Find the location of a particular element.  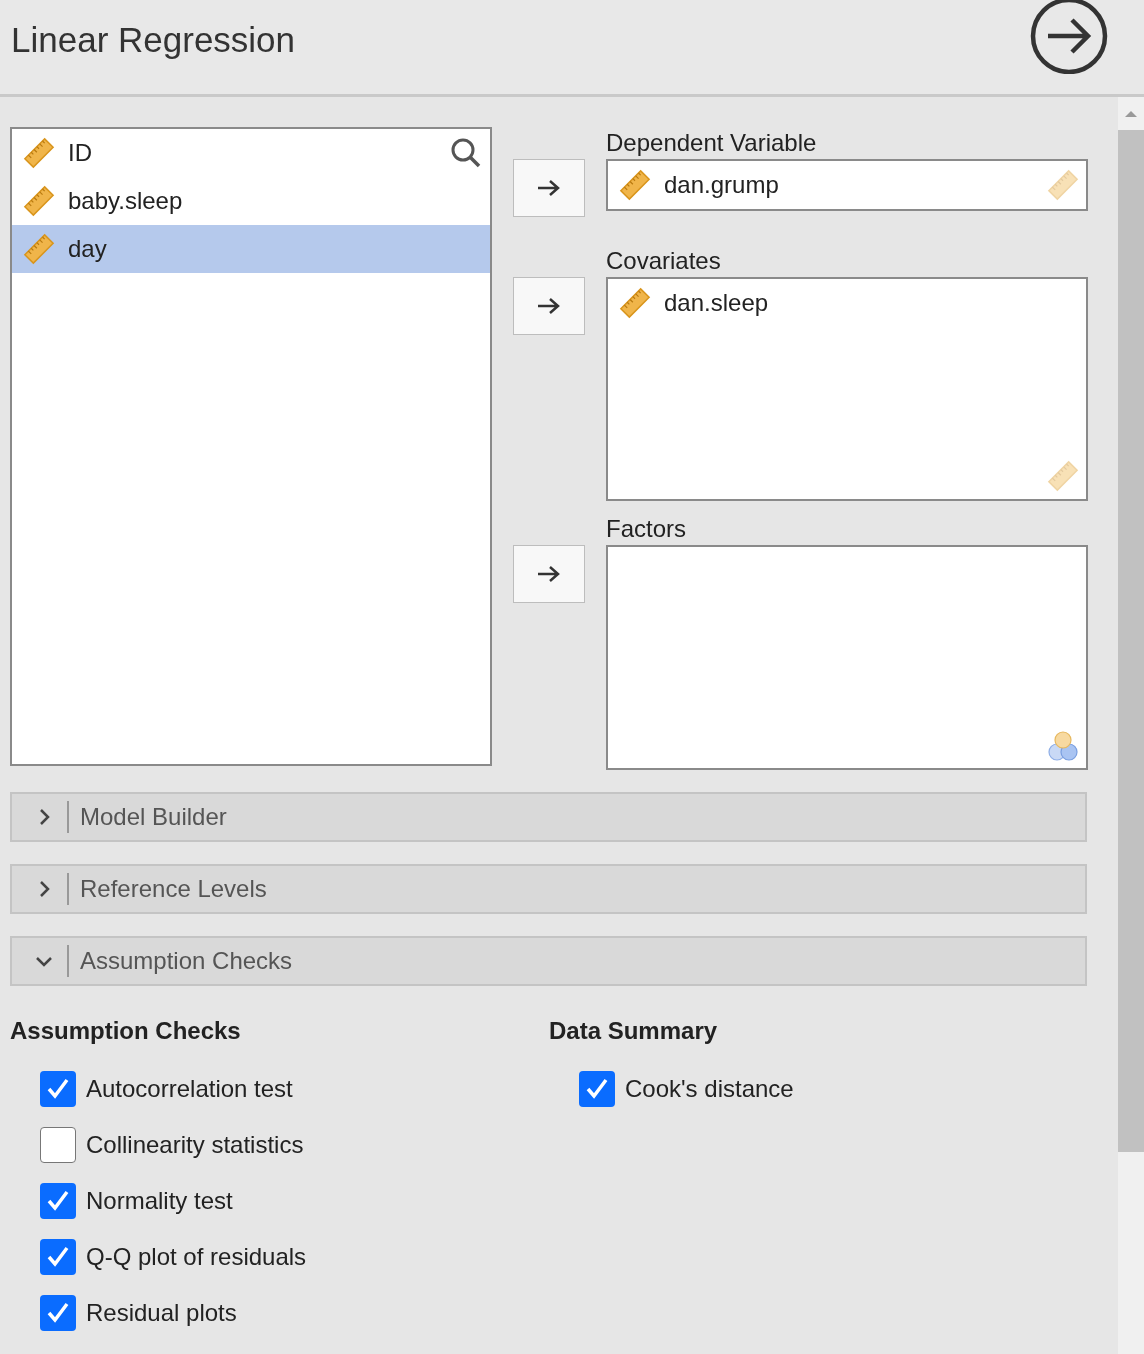

variable-item: day is located at coordinates (251, 249).